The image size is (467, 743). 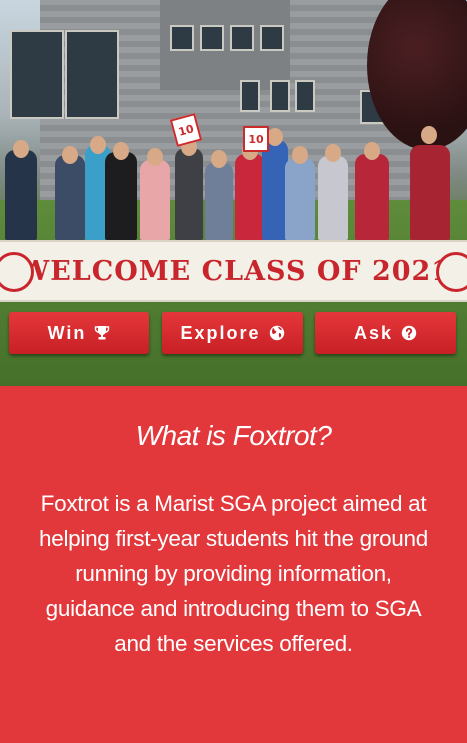 What do you see at coordinates (233, 435) in the screenshot?
I see `section-title: What is Foxtrot?` at bounding box center [233, 435].